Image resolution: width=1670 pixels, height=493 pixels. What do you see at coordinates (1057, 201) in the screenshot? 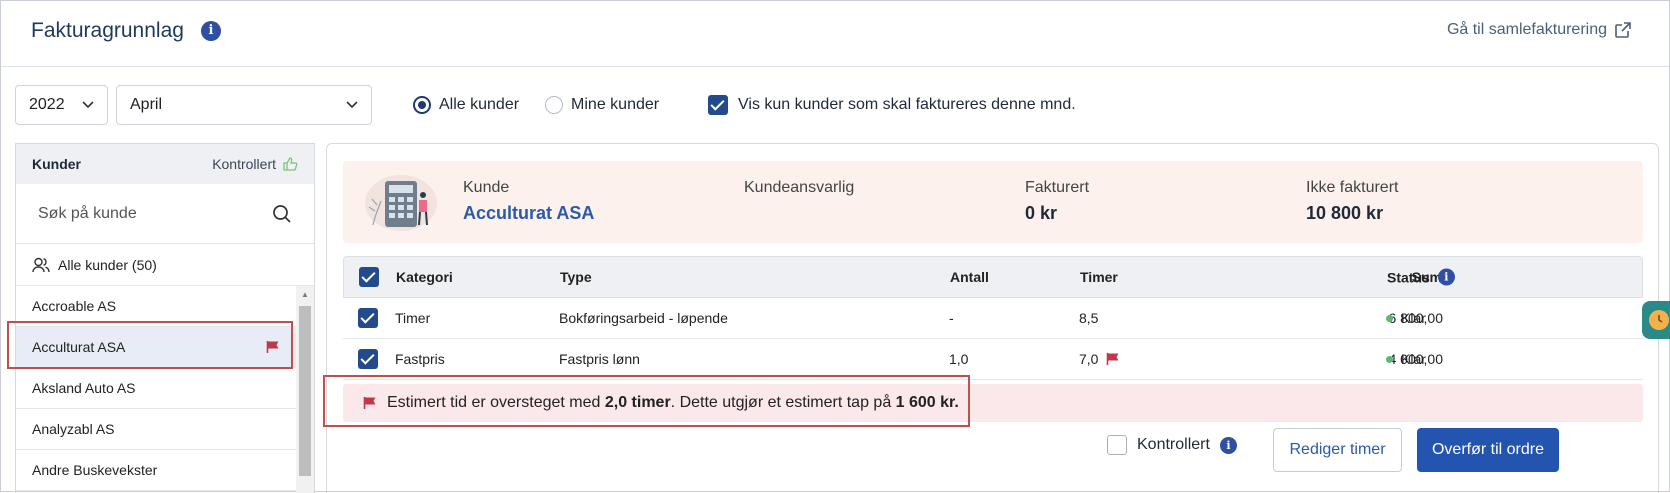
I see `invoiced-column: Fakturert 0 kr` at bounding box center [1057, 201].